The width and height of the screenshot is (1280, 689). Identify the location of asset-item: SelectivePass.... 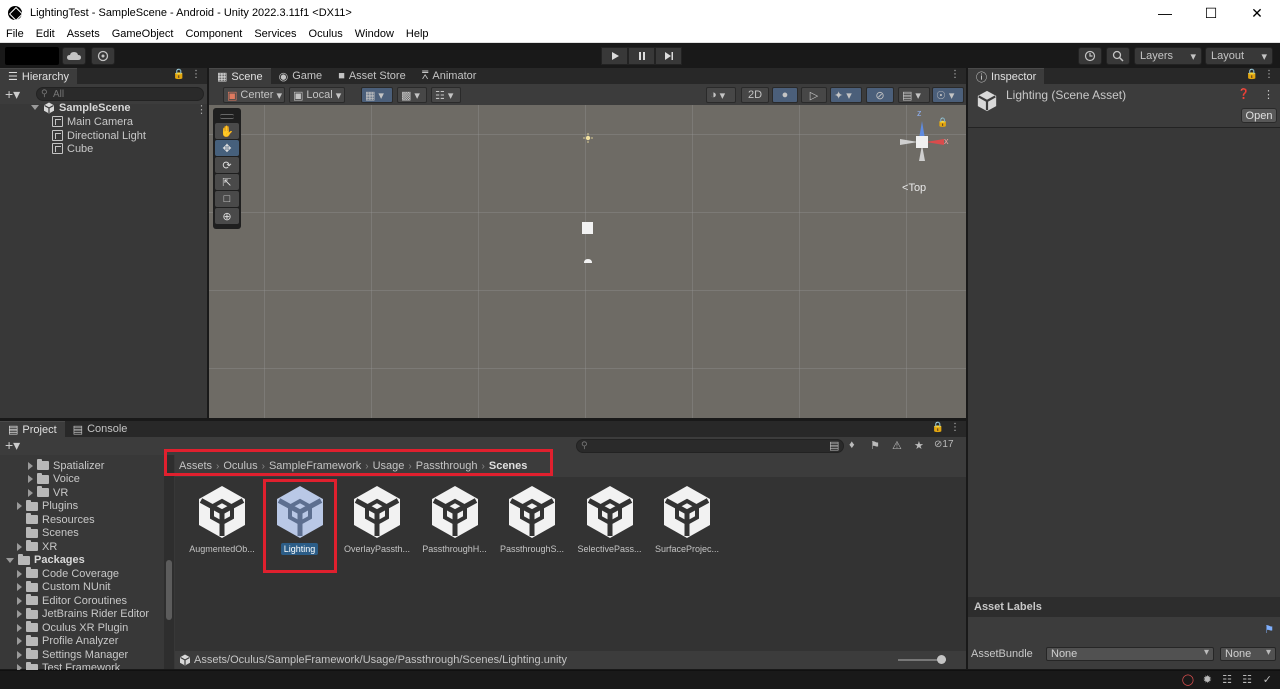
(610, 519).